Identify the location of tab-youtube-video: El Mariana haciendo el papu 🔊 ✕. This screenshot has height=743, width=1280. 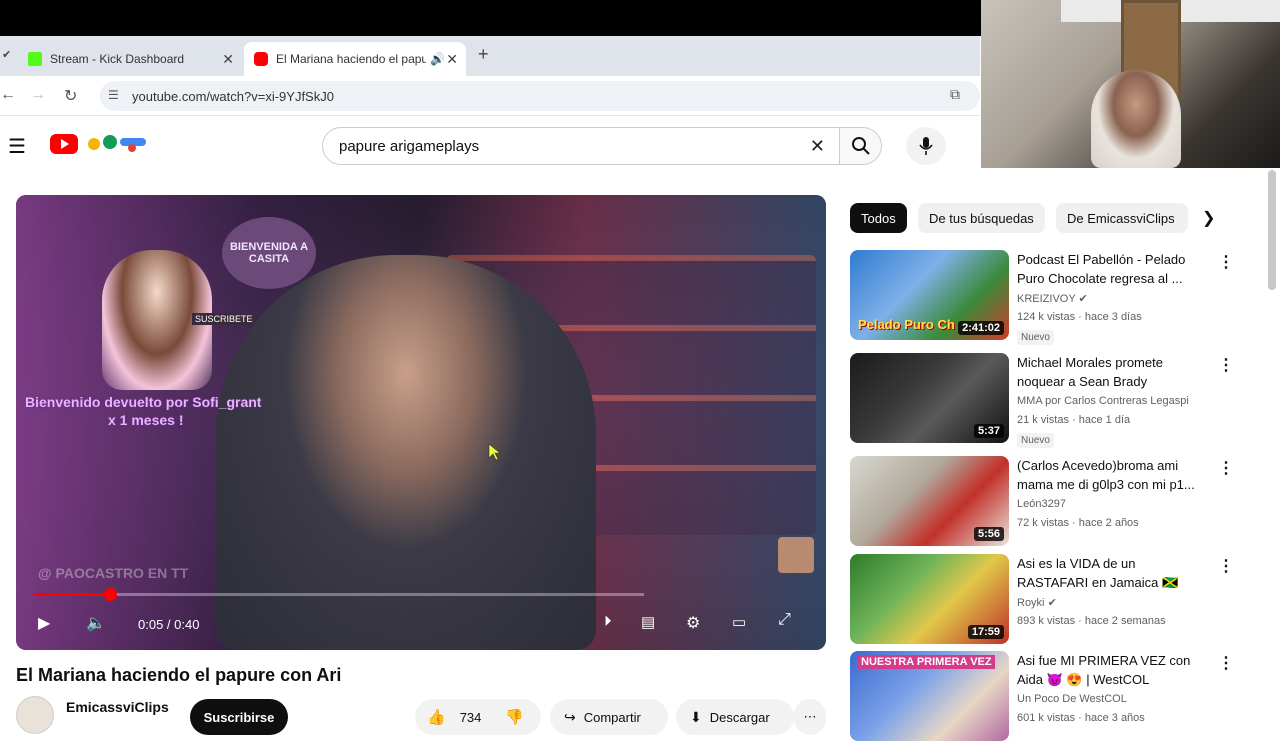
(355, 59).